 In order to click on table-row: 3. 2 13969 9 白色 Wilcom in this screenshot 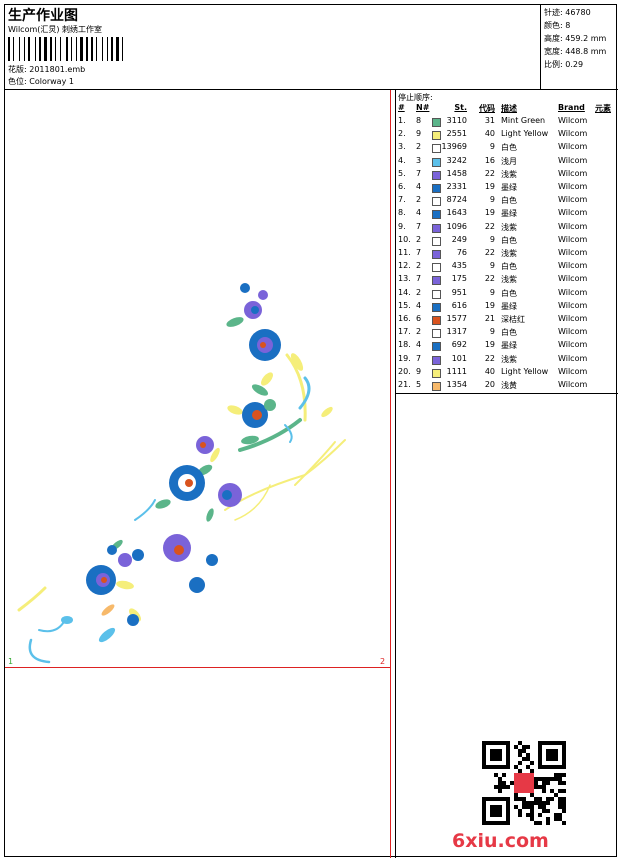, I will do `click(507, 148)`.